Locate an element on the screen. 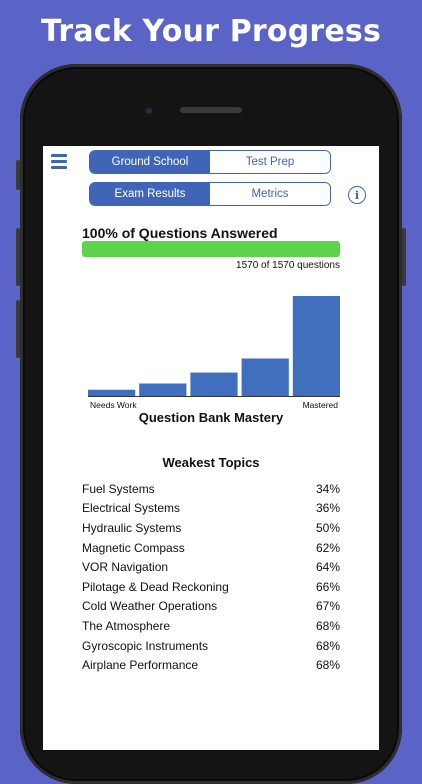 This screenshot has height=784, width=422. chart-start-label: Needs Work is located at coordinates (113, 404).